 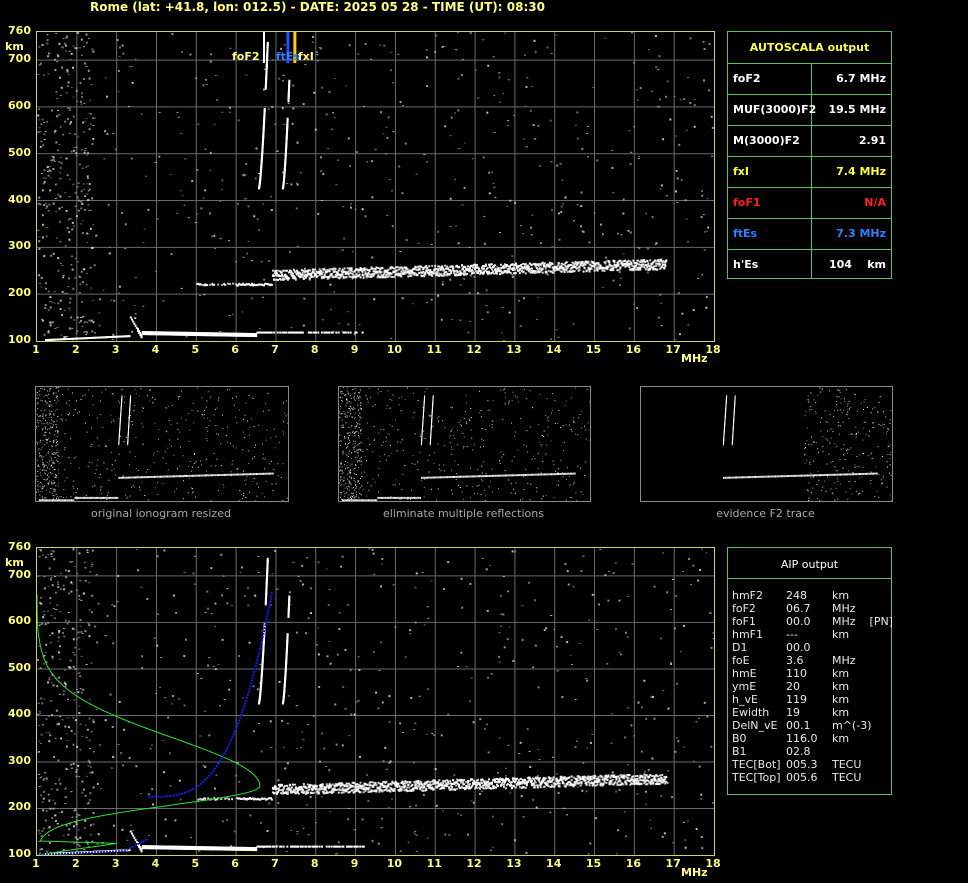 I want to click on thumb-cusp-dot, so click(x=122, y=397).